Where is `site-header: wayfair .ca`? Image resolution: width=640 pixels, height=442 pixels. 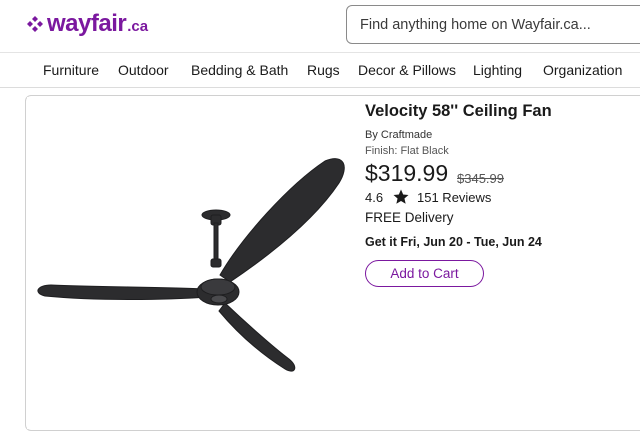 site-header: wayfair .ca is located at coordinates (320, 26).